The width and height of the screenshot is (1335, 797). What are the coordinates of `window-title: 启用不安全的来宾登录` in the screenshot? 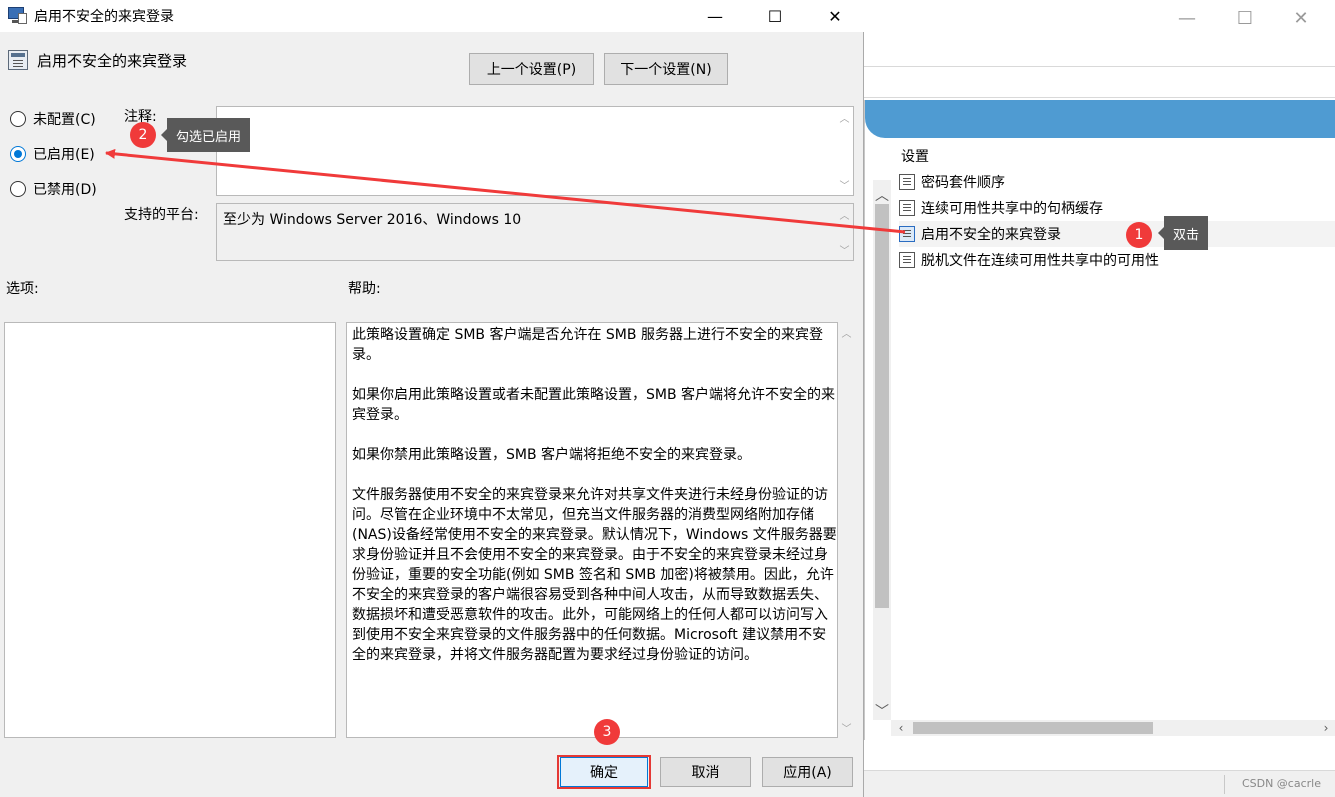 It's located at (104, 17).